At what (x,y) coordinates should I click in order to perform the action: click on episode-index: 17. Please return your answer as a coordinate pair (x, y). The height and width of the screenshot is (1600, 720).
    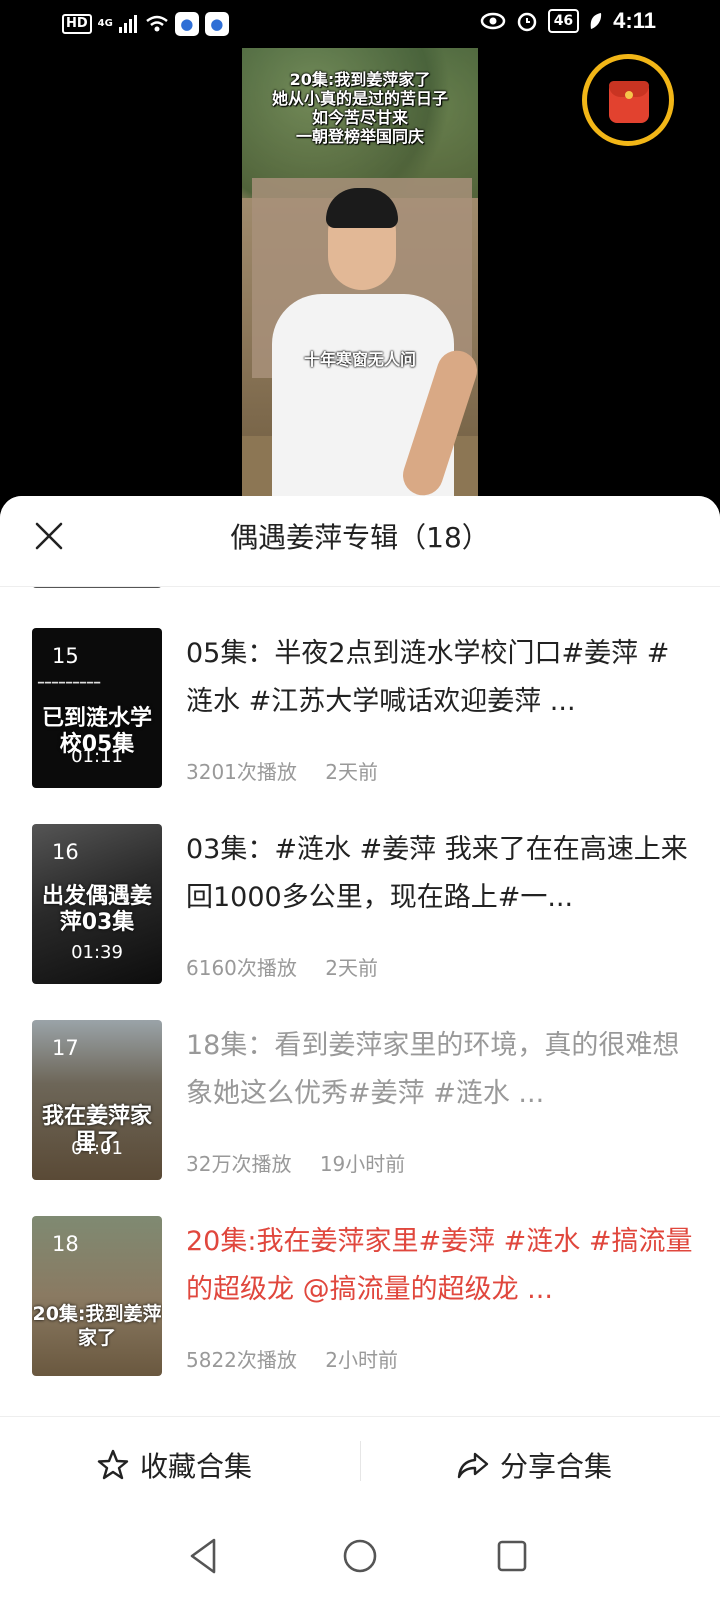
    Looking at the image, I should click on (65, 1048).